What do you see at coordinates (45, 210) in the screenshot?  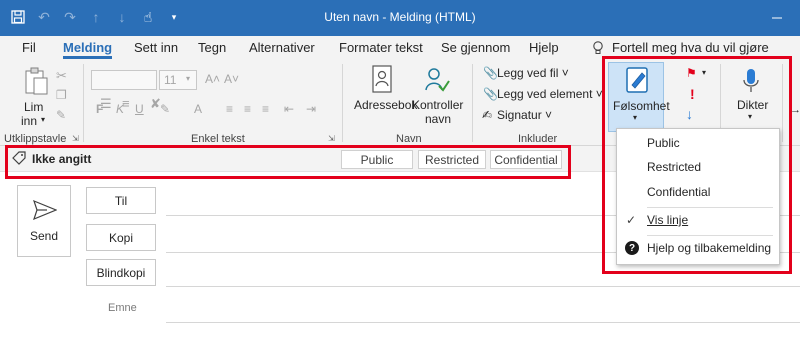 I see `send-icon` at bounding box center [45, 210].